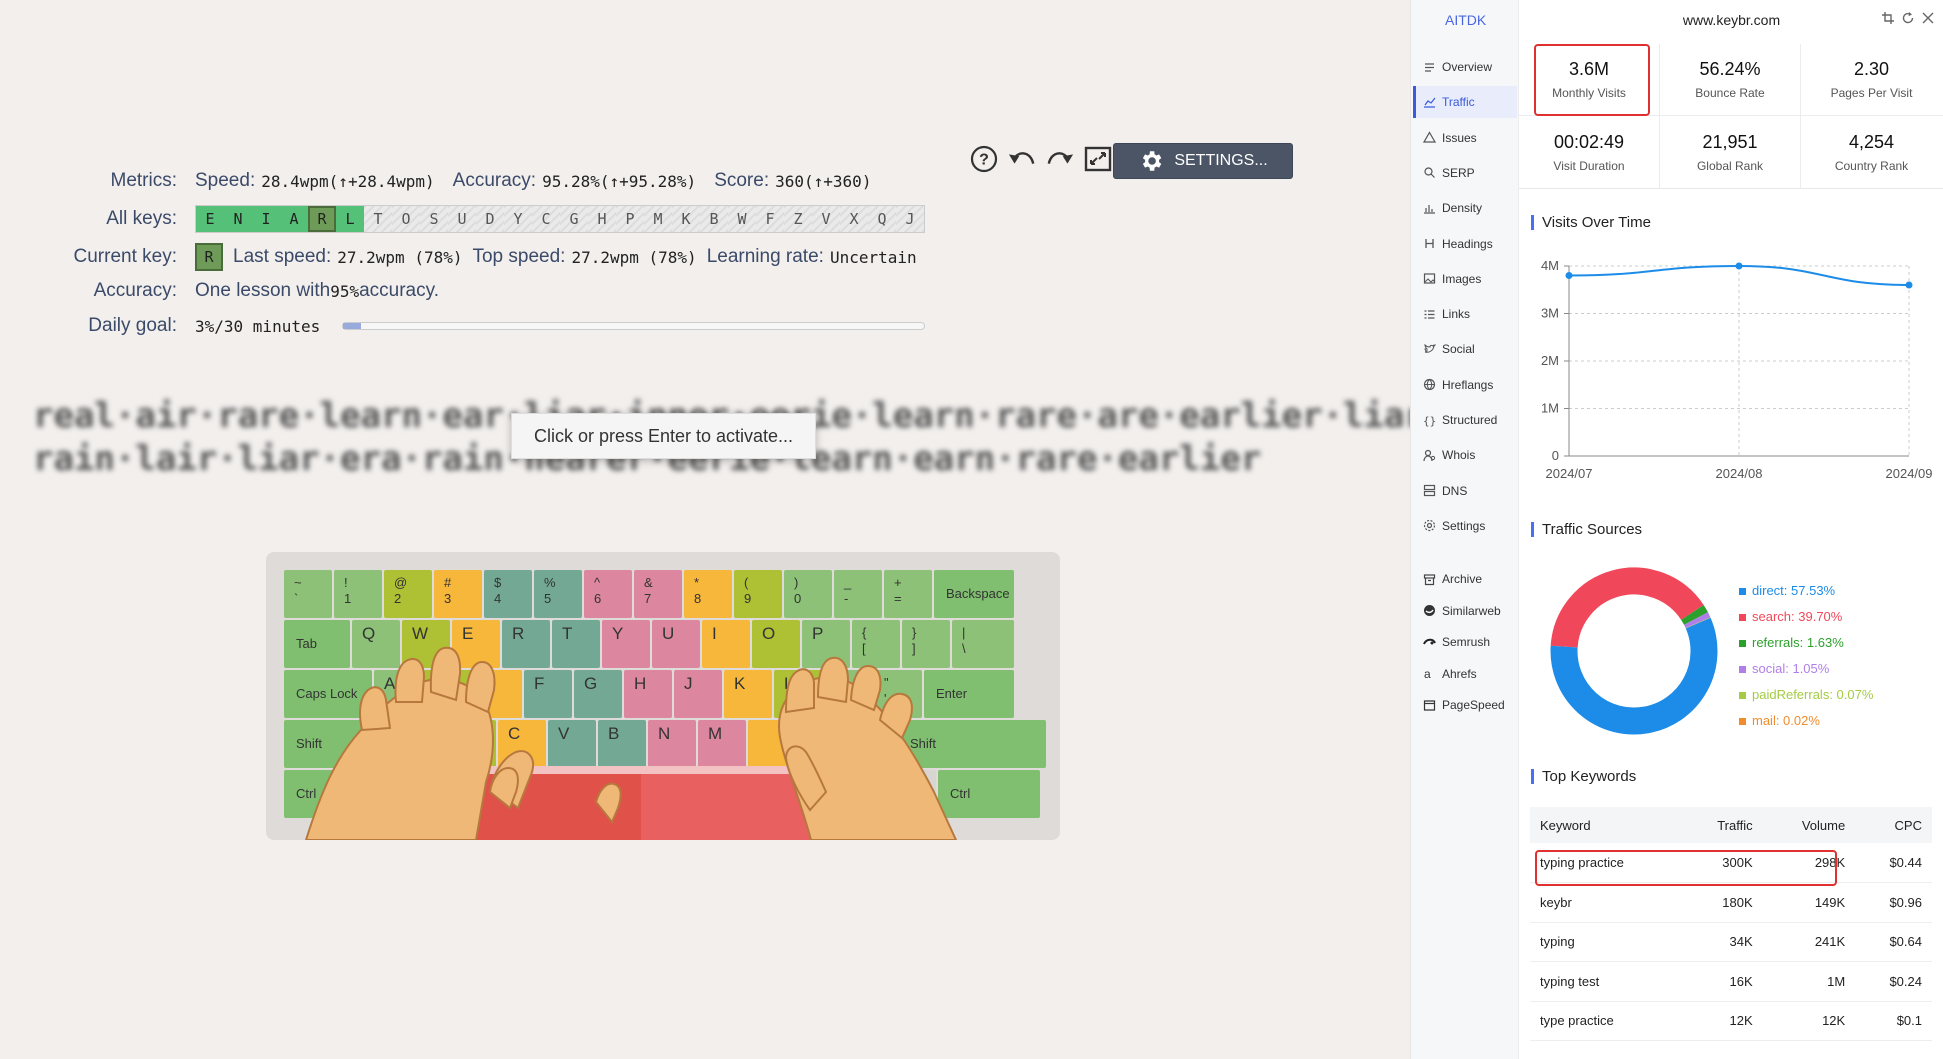 The height and width of the screenshot is (1059, 1943). I want to click on nav-density: Density, so click(1465, 208).